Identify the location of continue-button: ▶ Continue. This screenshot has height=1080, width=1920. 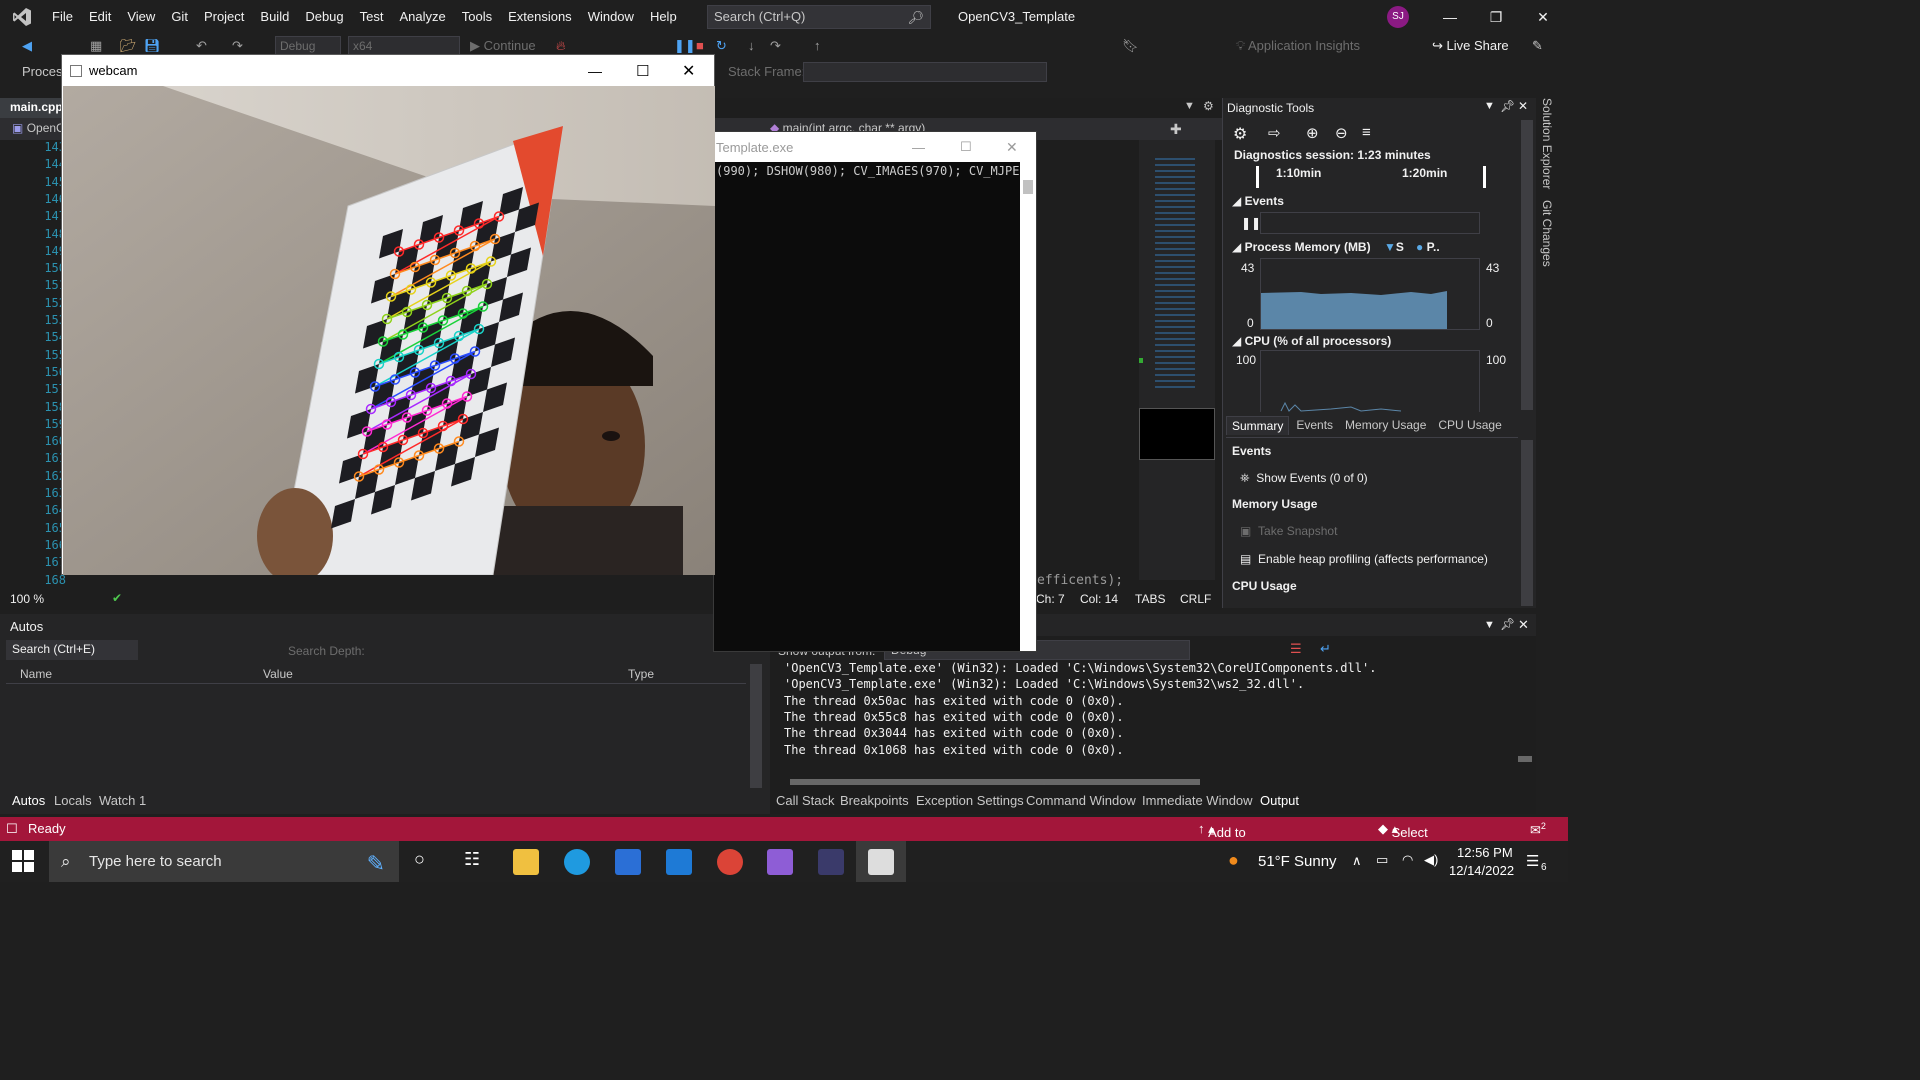
(503, 46).